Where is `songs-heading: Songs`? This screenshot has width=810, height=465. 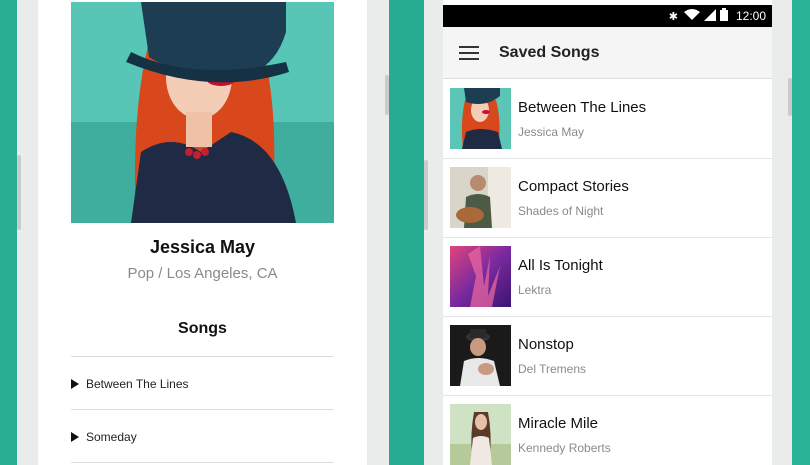 songs-heading: Songs is located at coordinates (202, 328).